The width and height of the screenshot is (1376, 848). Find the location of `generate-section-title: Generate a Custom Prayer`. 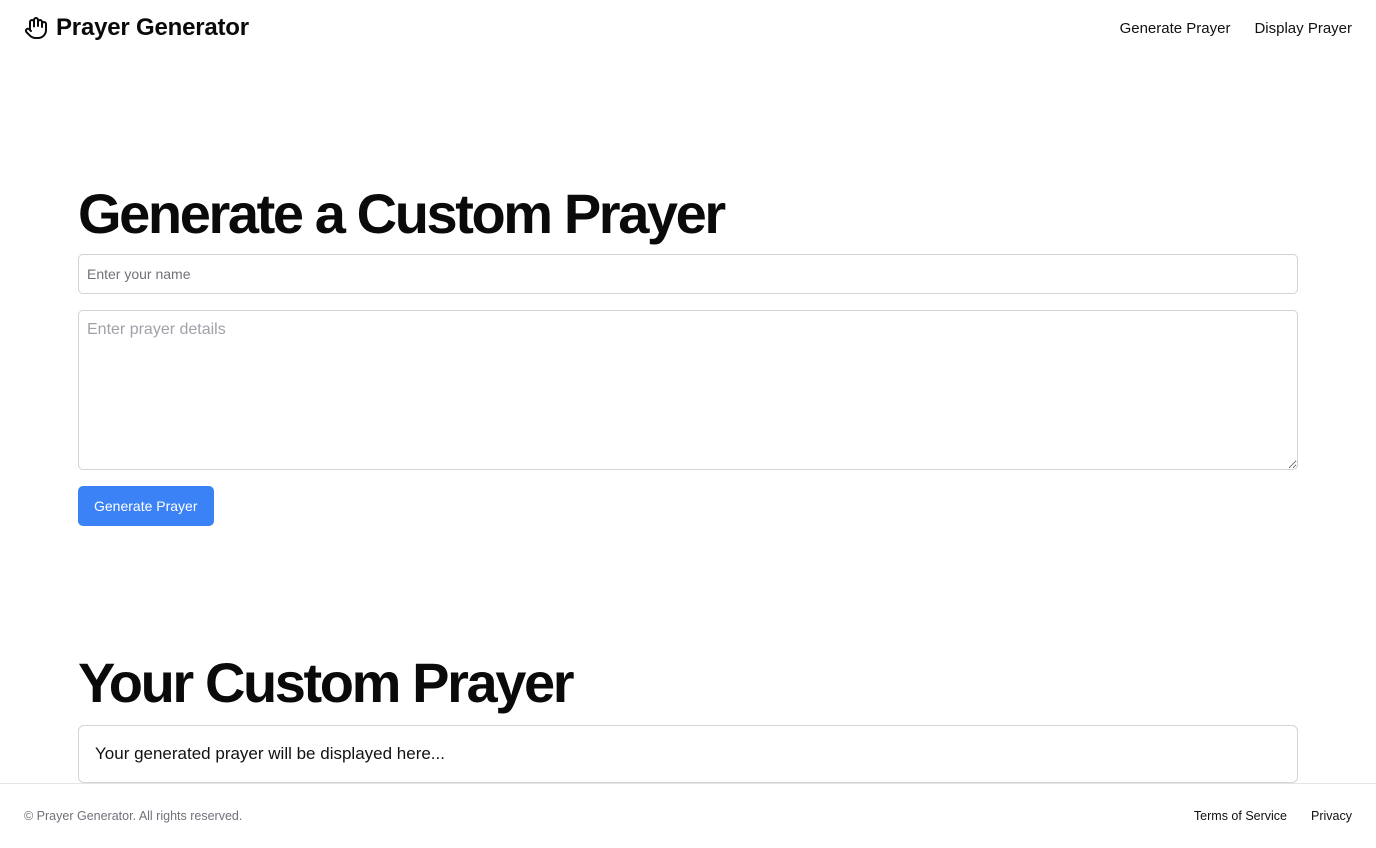

generate-section-title: Generate a Custom Prayer is located at coordinates (402, 213).